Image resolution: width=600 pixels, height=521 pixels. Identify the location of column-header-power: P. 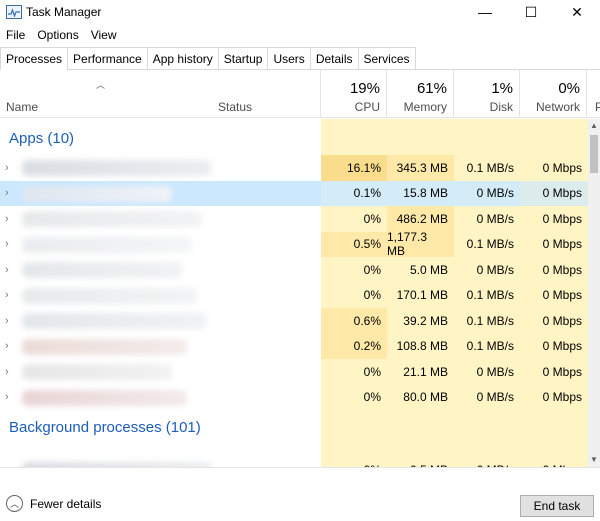
(593, 94).